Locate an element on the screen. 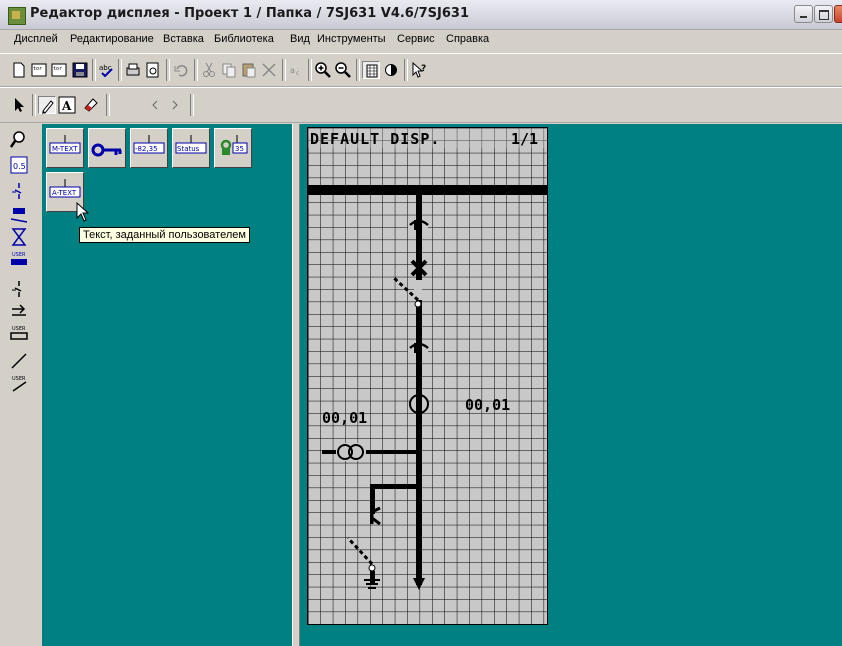 This screenshot has height=646, width=842. lcd-header-right: 1/1 is located at coordinates (524, 139).